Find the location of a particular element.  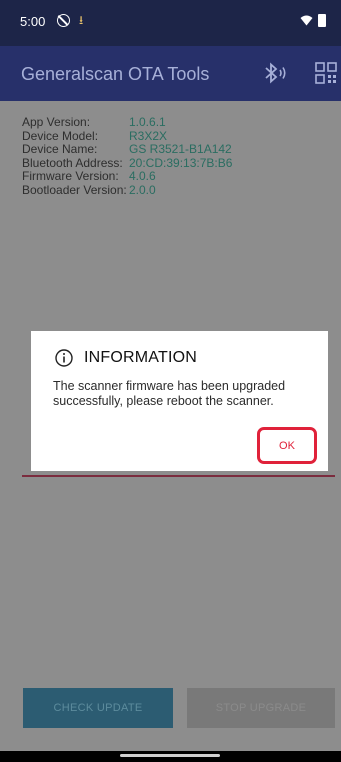

dialog-title: INFORMATION is located at coordinates (141, 357).